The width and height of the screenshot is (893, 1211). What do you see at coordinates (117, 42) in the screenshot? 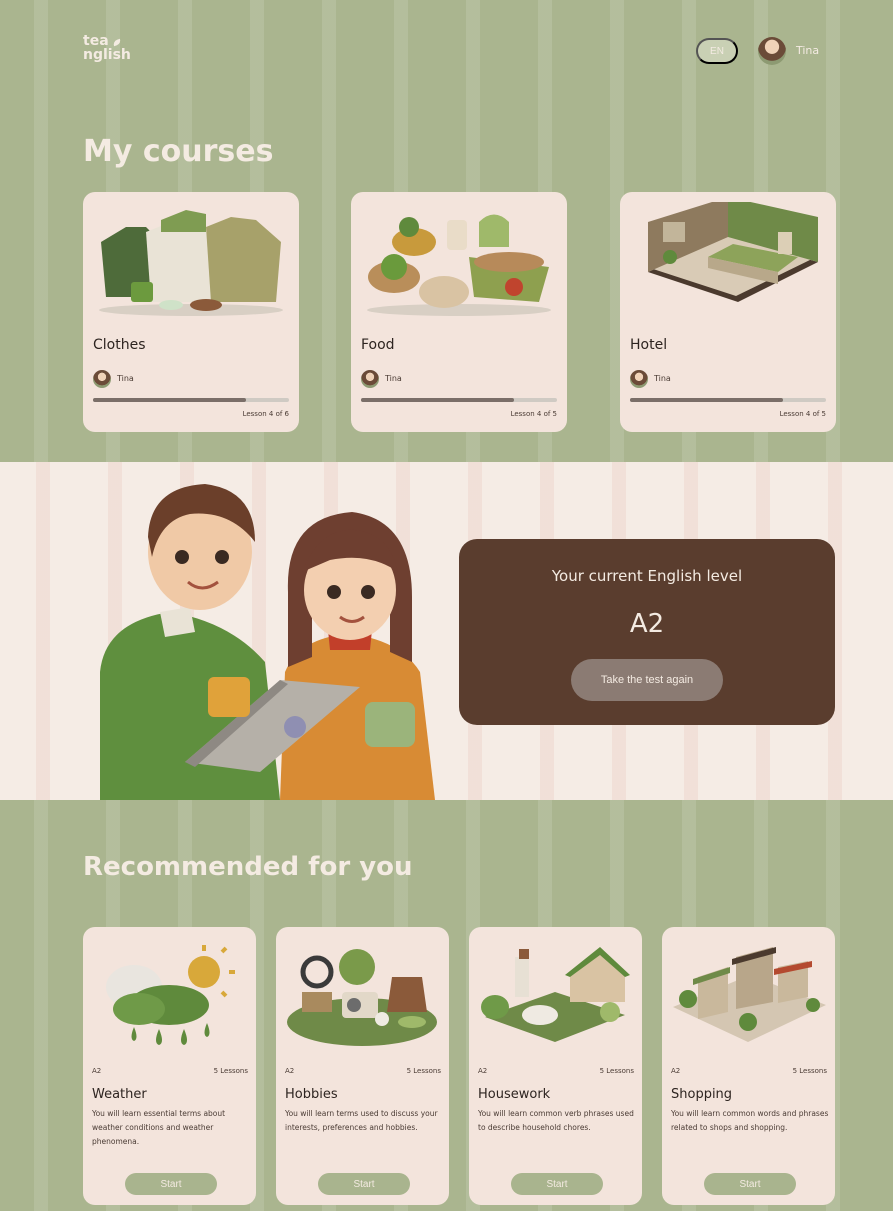
I see `leaf-icon` at bounding box center [117, 42].